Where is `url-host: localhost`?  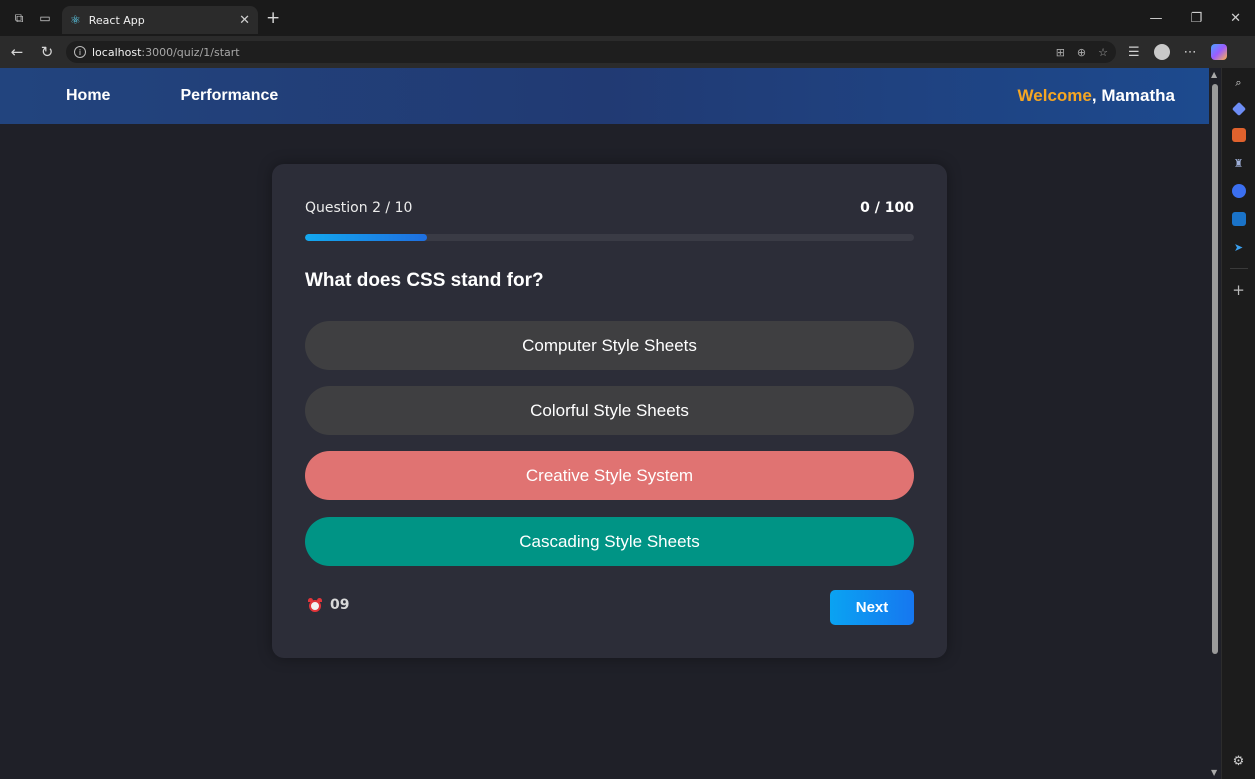
url-host: localhost is located at coordinates (117, 52).